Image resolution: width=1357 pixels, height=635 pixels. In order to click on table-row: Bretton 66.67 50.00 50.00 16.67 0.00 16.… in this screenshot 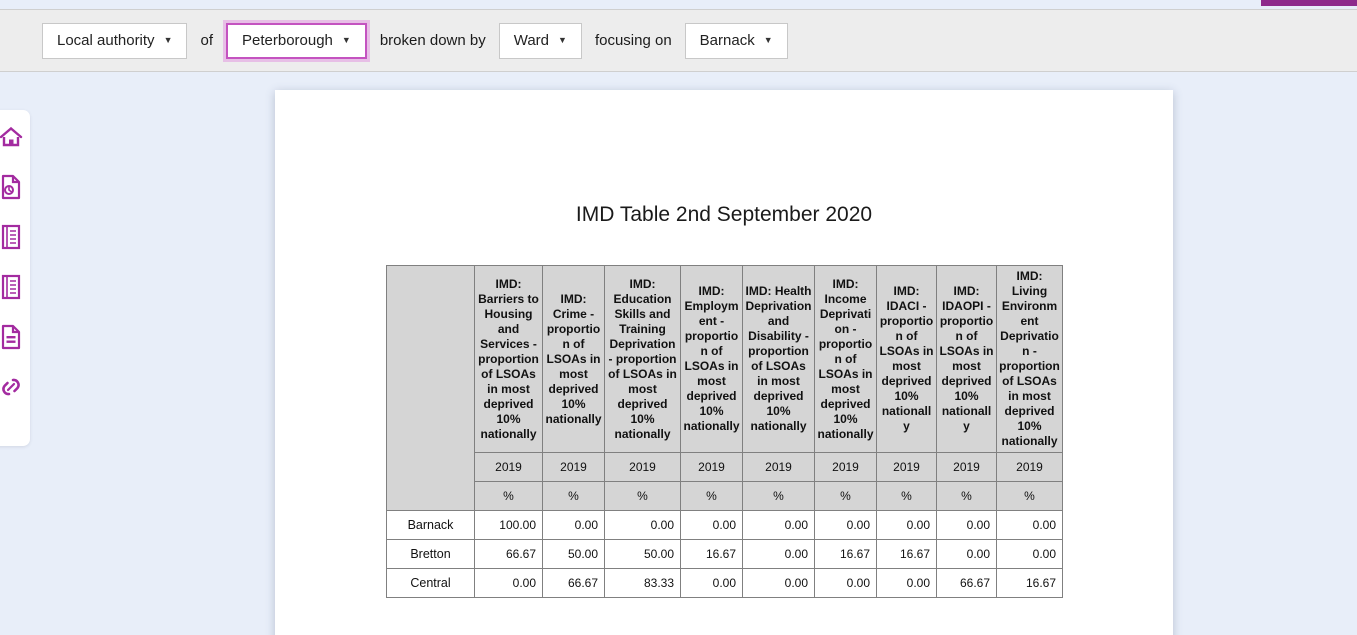, I will do `click(724, 554)`.